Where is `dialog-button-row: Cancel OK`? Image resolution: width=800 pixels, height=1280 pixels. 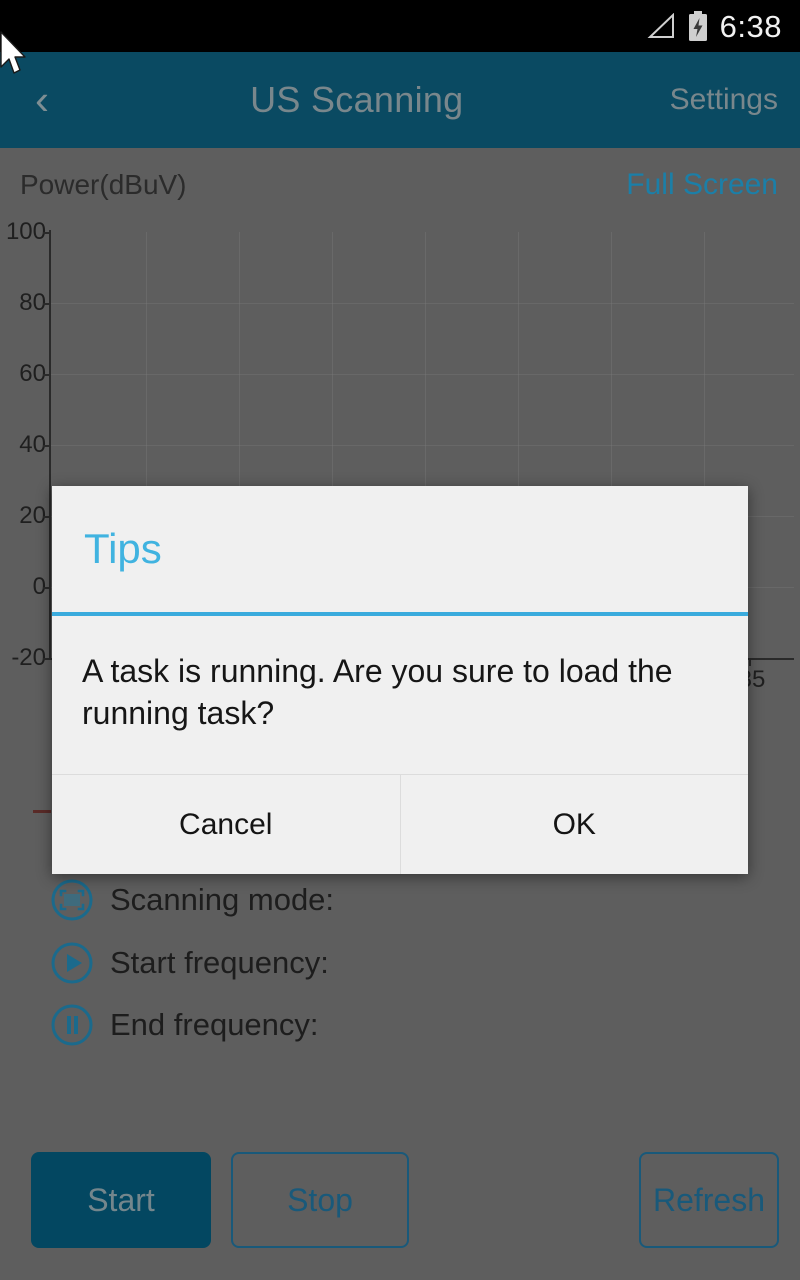 dialog-button-row: Cancel OK is located at coordinates (400, 824).